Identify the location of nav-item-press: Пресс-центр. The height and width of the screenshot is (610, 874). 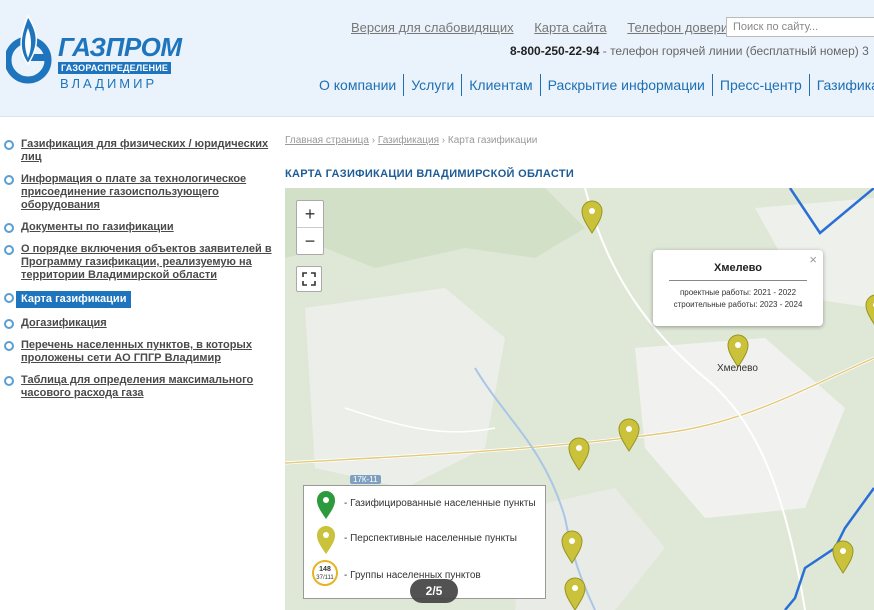
(761, 85).